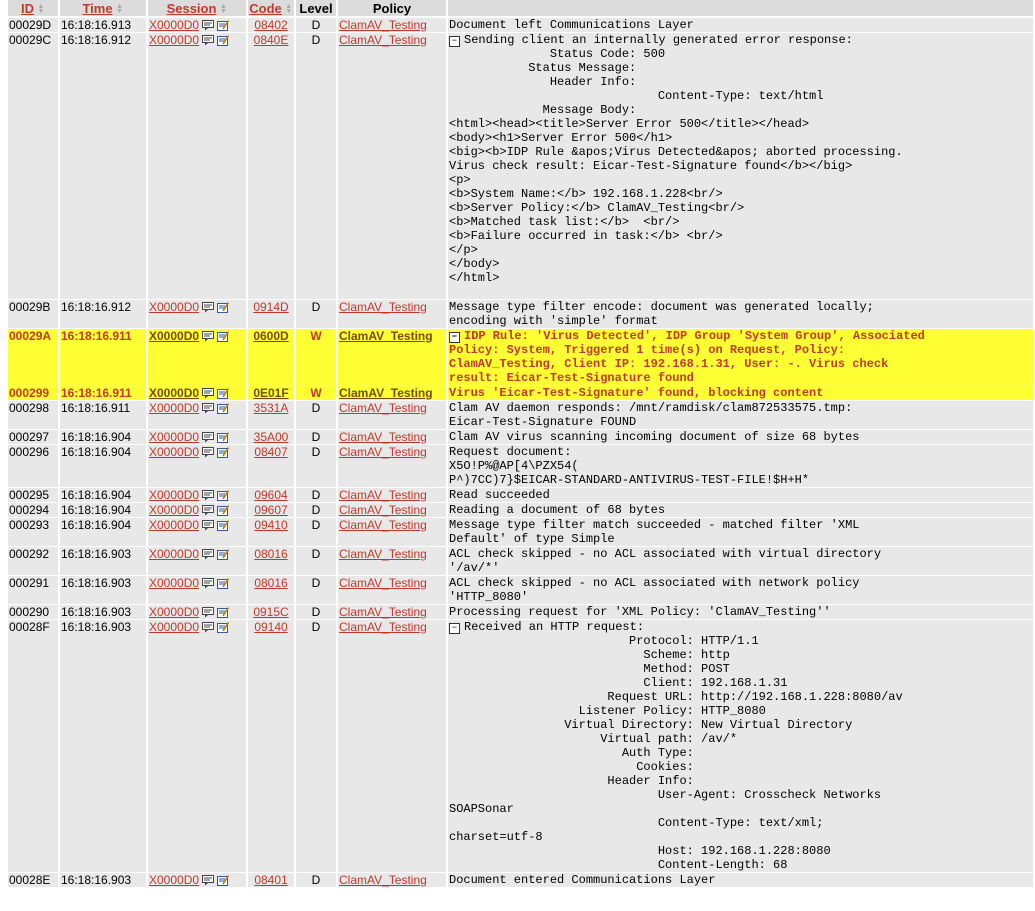  Describe the element at coordinates (271, 408) in the screenshot. I see `code-link: 3531A` at that location.